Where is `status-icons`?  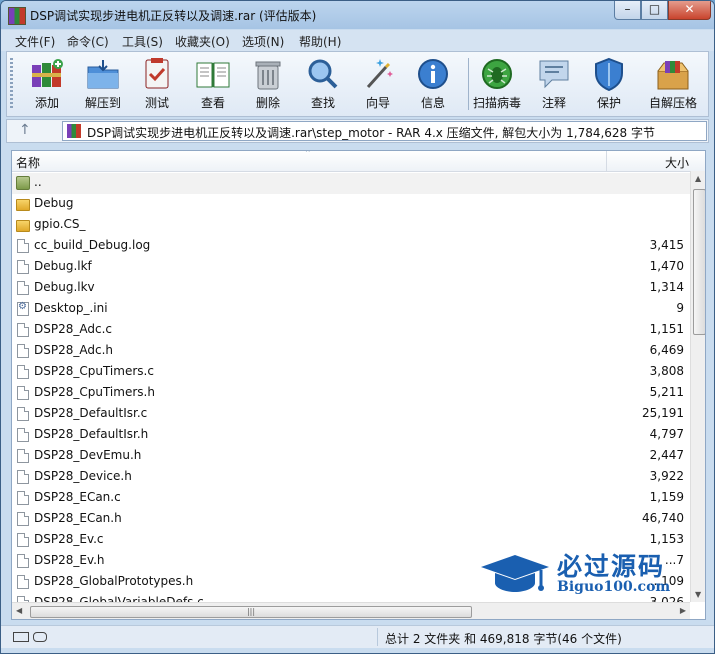
status-icons is located at coordinates (30, 638).